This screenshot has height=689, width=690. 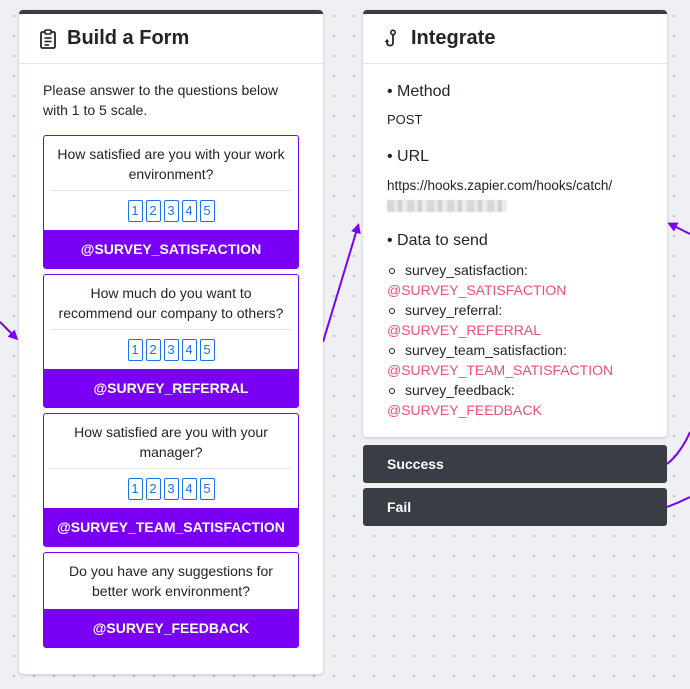 What do you see at coordinates (464, 330) in the screenshot?
I see `data-value: @SURVEY_REFERRAL` at bounding box center [464, 330].